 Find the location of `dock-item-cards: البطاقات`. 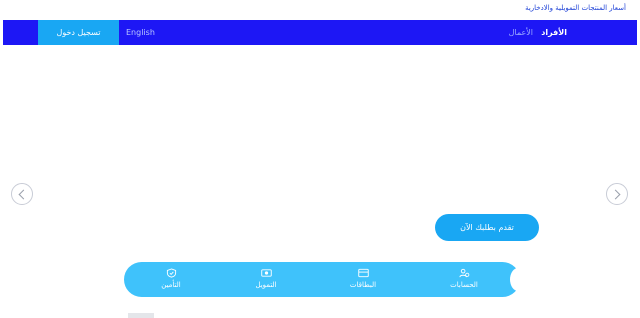

dock-item-cards: البطاقات is located at coordinates (363, 278).